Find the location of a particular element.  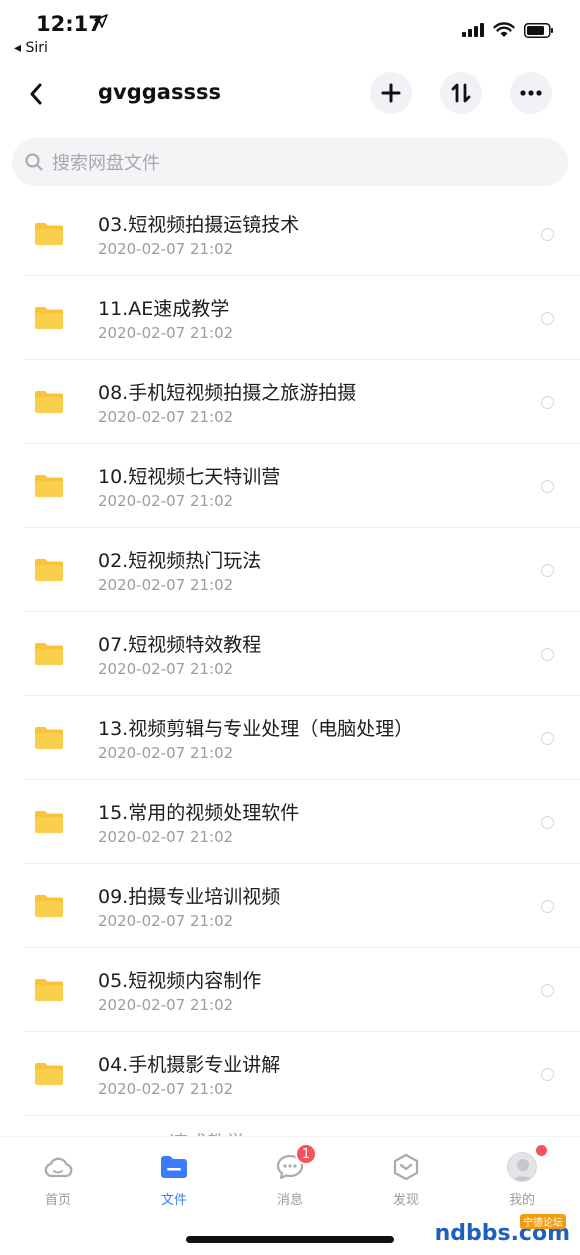

back-button is located at coordinates (36, 94).